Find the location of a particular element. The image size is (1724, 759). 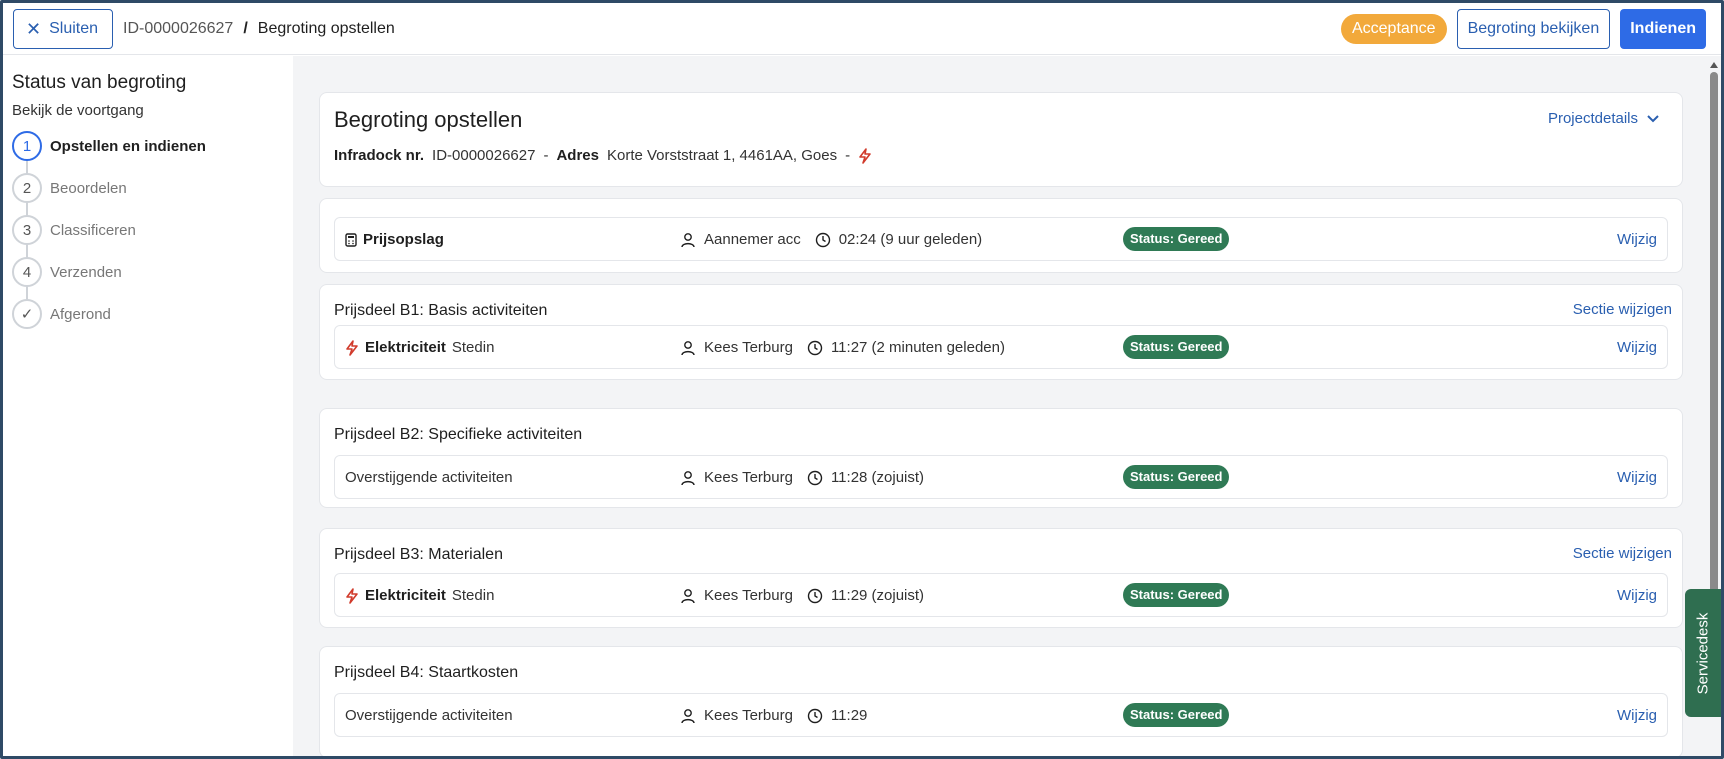

step-number: 3 is located at coordinates (27, 230).